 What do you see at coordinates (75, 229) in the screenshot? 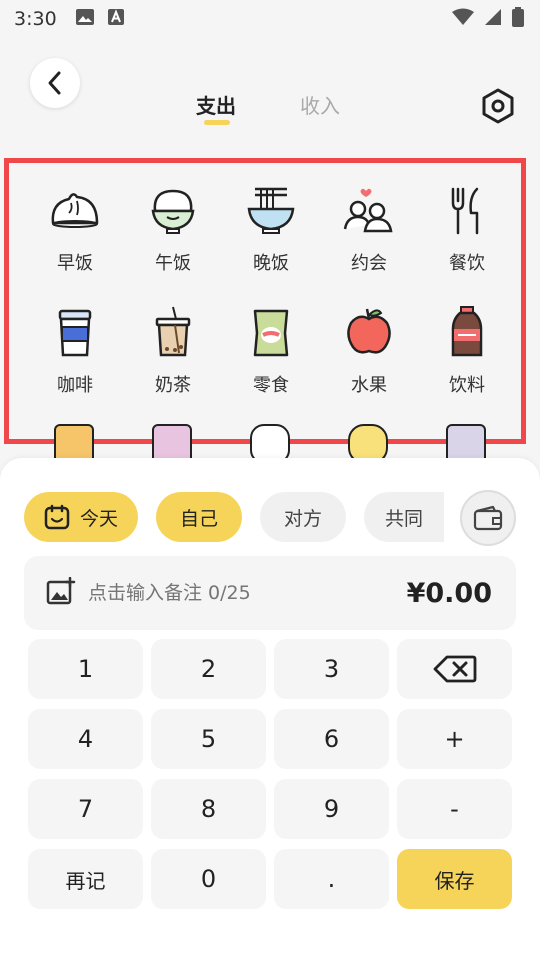
I see `category-breakfast: 早饭` at bounding box center [75, 229].